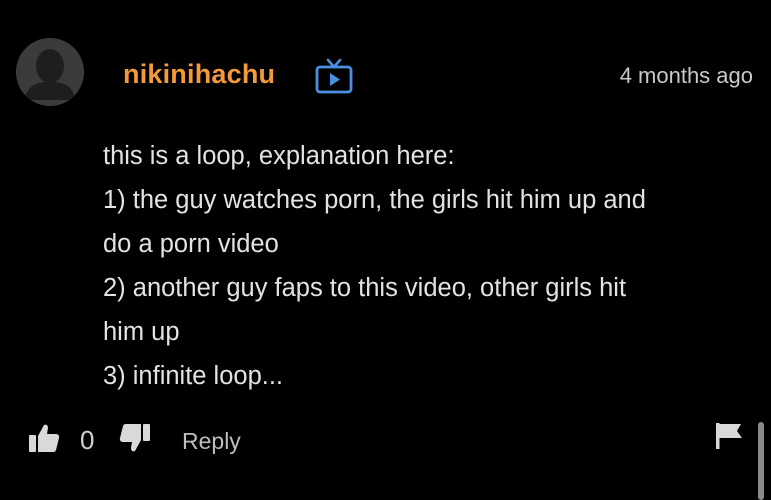 This screenshot has height=500, width=771. What do you see at coordinates (211, 441) in the screenshot?
I see `reply-button: Reply` at bounding box center [211, 441].